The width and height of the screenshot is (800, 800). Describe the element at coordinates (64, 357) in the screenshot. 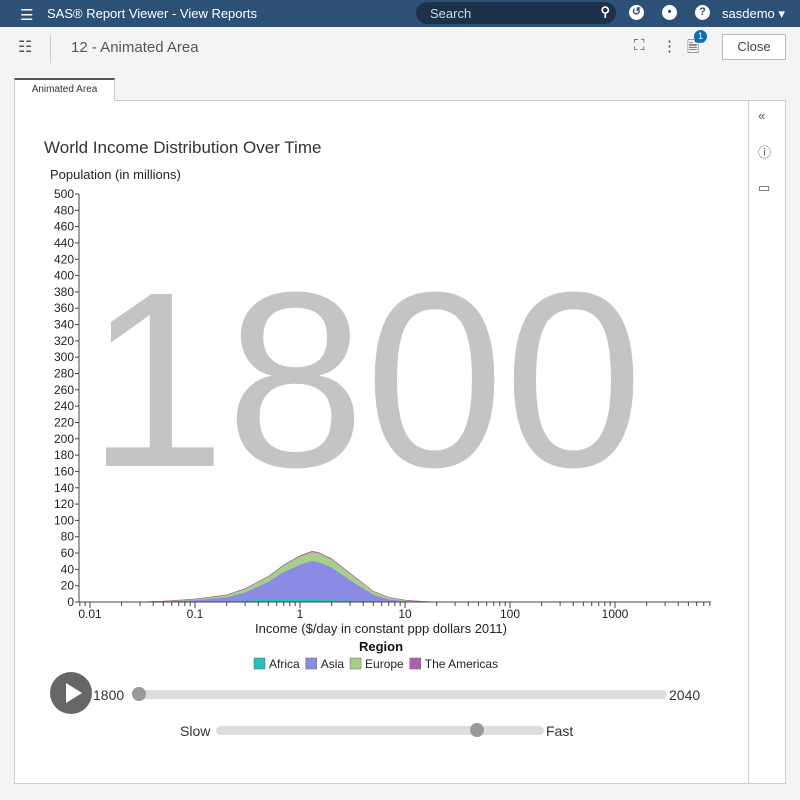

I see `y-tick-label: 300` at that location.